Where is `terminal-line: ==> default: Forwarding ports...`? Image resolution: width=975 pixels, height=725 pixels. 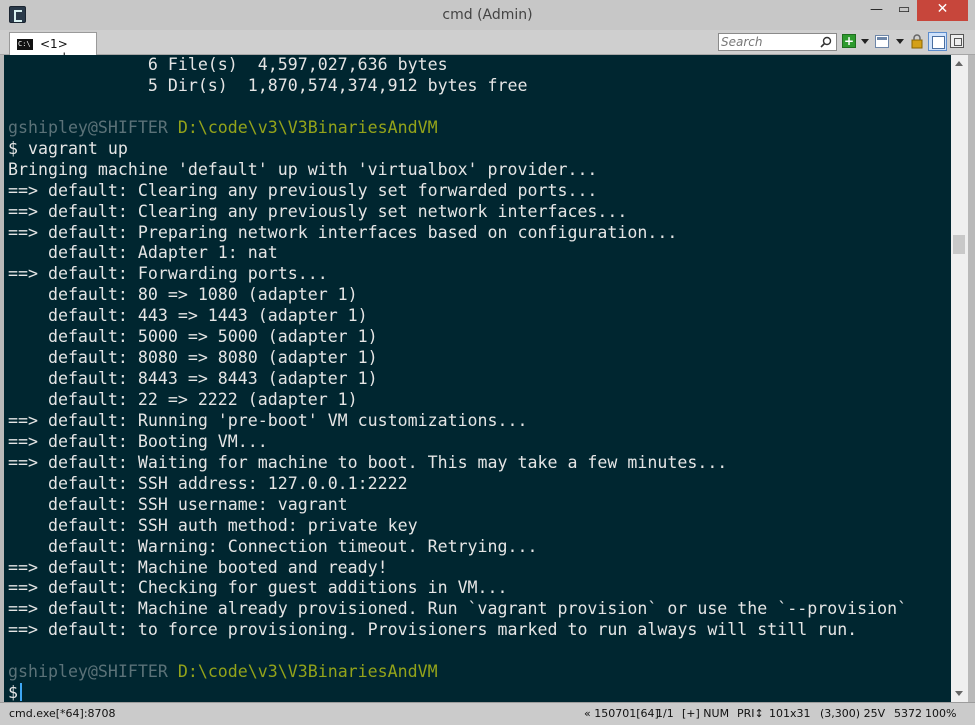 terminal-line: ==> default: Forwarding ports... is located at coordinates (457, 274).